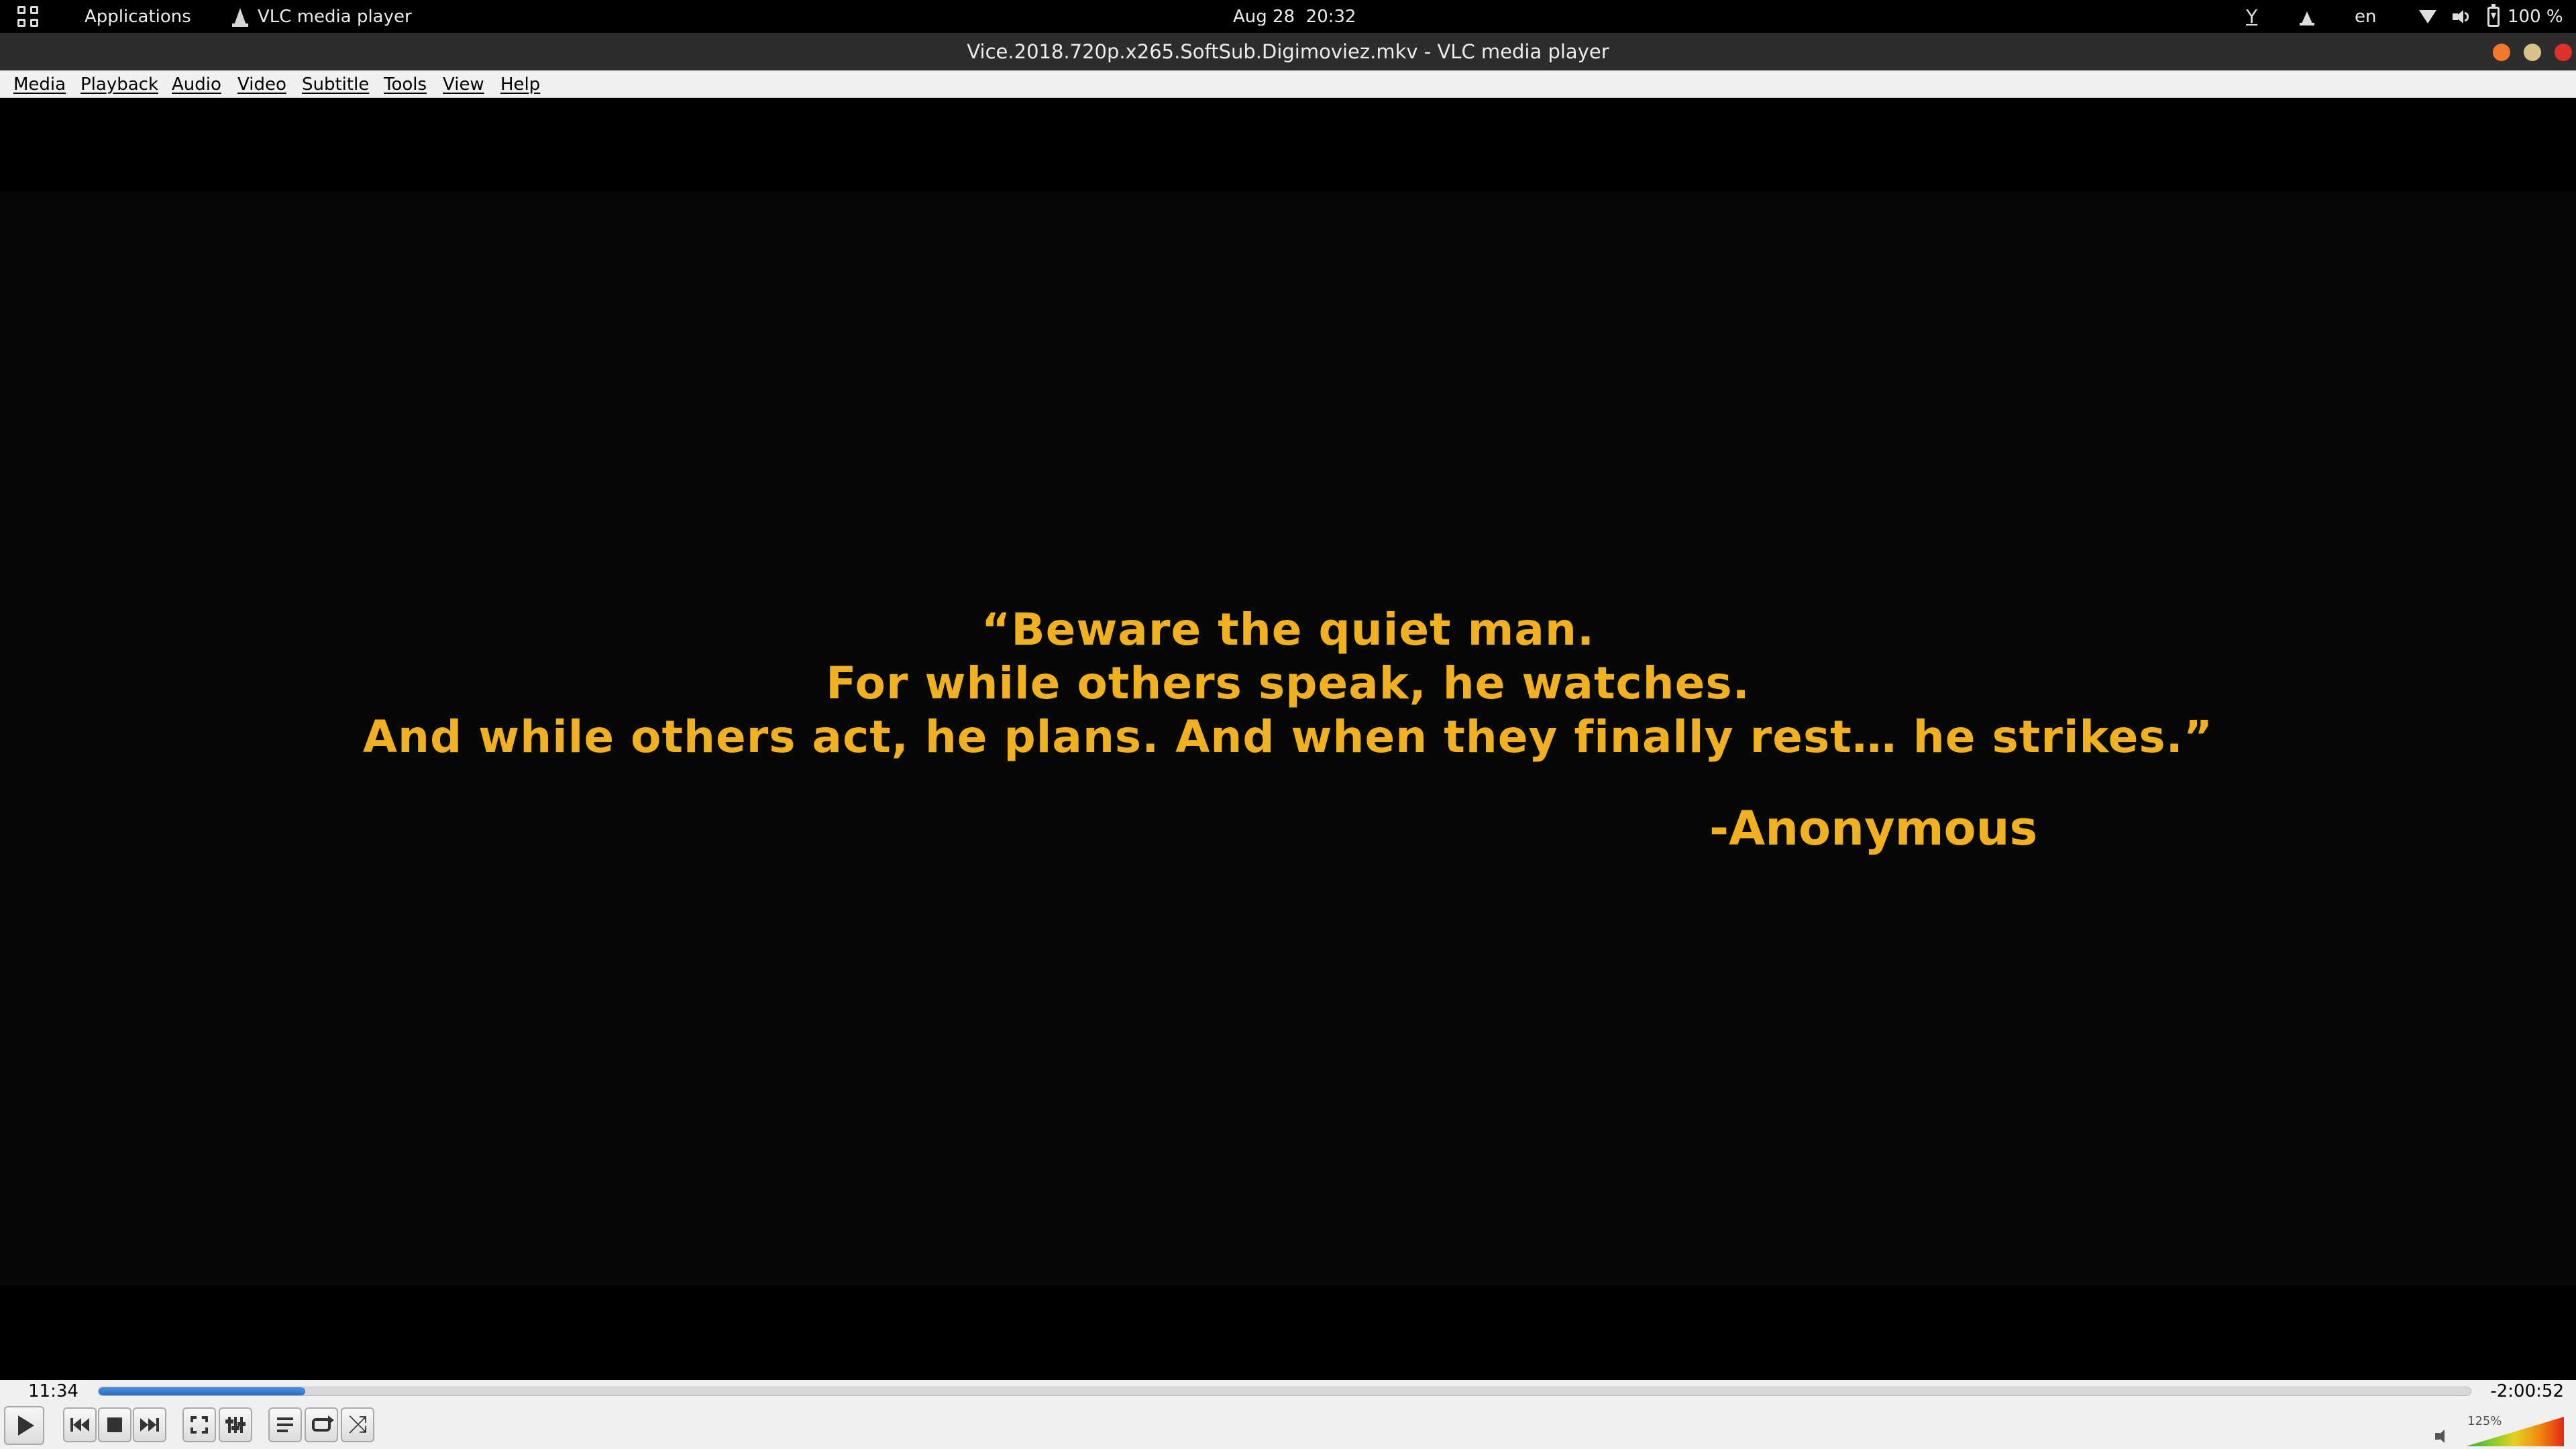 This screenshot has height=1449, width=2576. I want to click on previous-icon, so click(79, 1425).